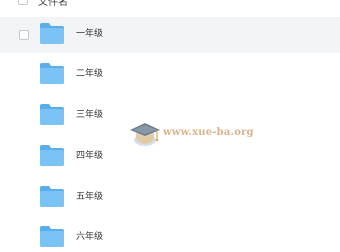 The height and width of the screenshot is (252, 340). I want to click on file-list-header: 文件名, so click(170, 4).